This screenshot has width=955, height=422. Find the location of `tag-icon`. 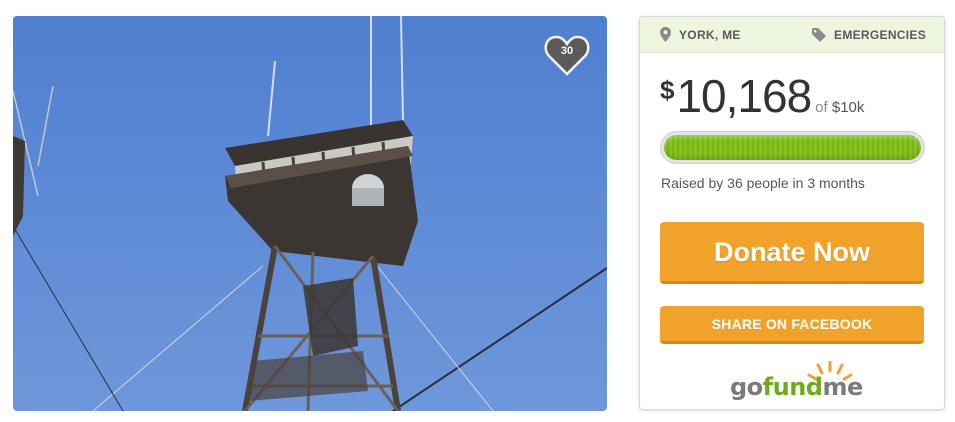

tag-icon is located at coordinates (819, 34).